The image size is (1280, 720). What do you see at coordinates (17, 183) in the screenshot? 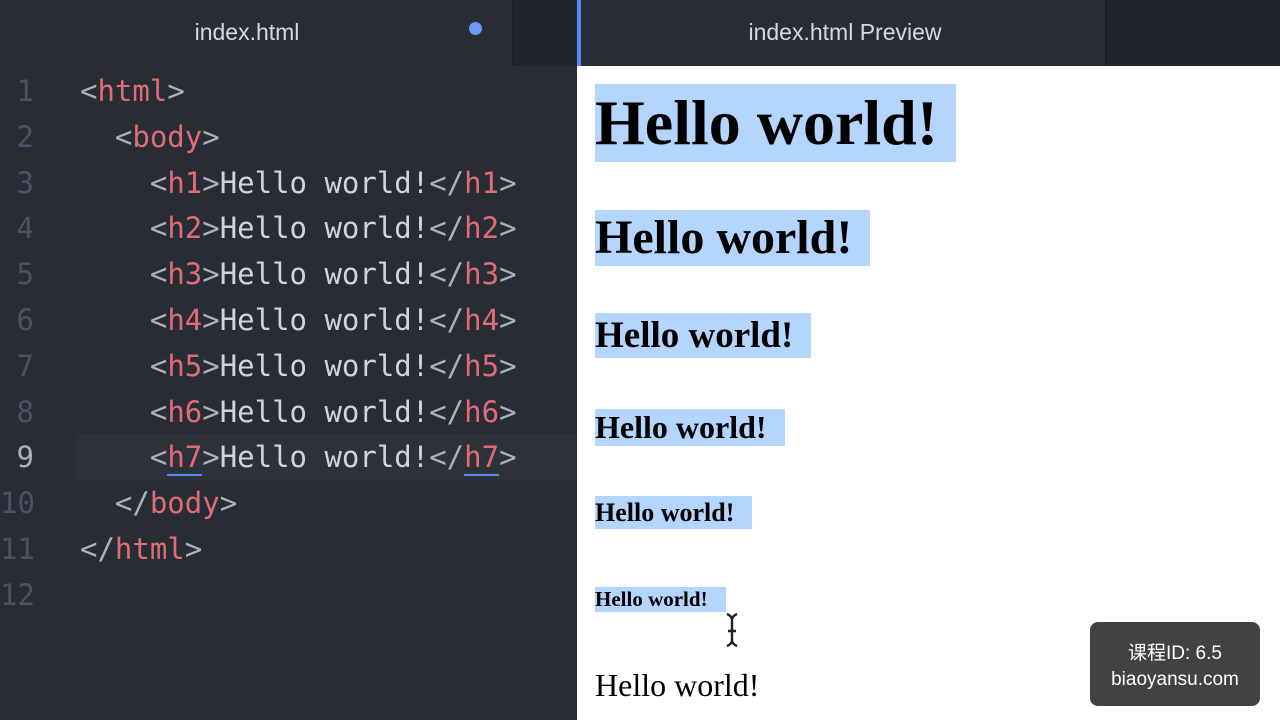
I see `line-number: 3` at bounding box center [17, 183].